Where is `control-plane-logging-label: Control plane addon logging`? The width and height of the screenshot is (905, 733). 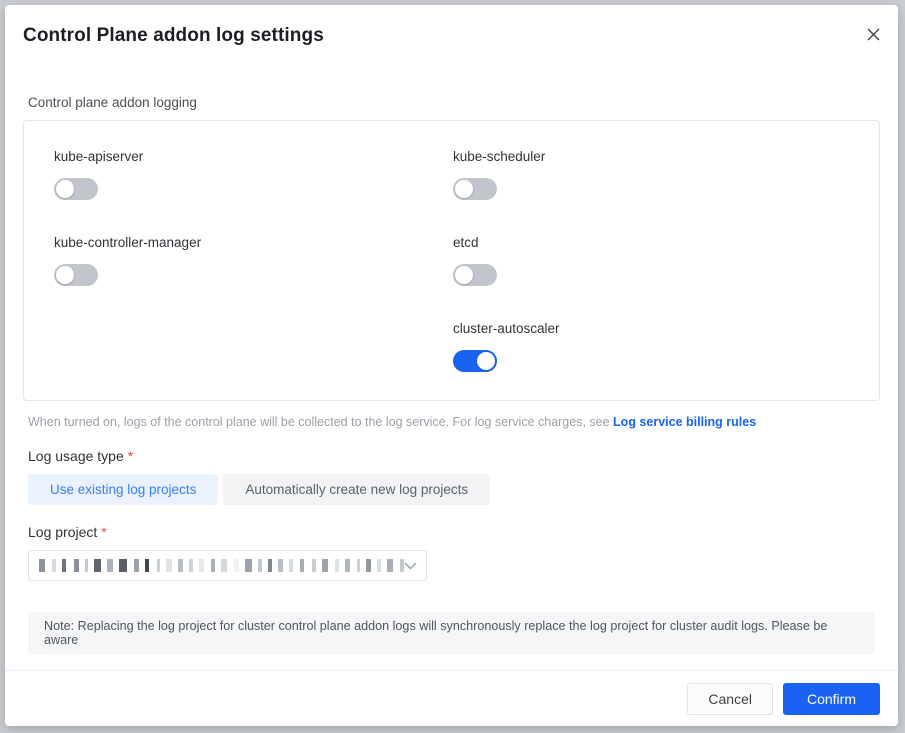 control-plane-logging-label: Control plane addon logging is located at coordinates (112, 102).